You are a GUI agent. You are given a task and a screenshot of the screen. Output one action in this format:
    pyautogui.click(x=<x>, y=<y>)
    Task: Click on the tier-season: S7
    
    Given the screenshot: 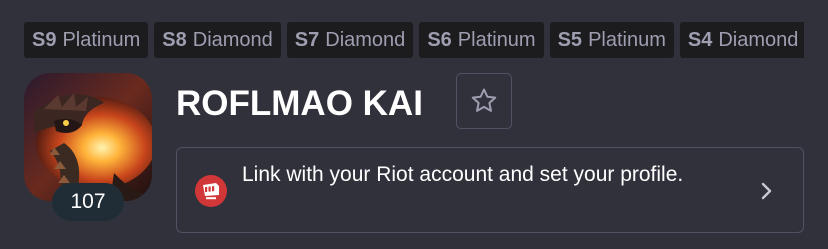 What is the action you would take?
    pyautogui.click(x=307, y=40)
    